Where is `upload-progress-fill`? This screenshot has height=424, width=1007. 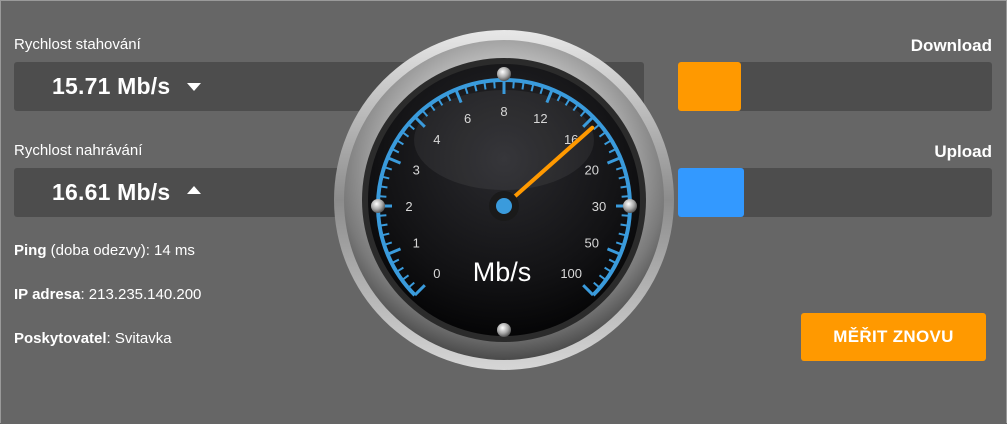
upload-progress-fill is located at coordinates (711, 192).